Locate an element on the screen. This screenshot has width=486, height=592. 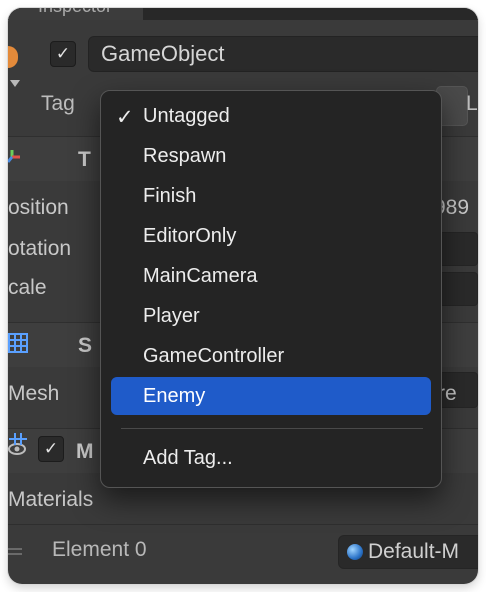
mesh-filter-title: S is located at coordinates (85, 345).